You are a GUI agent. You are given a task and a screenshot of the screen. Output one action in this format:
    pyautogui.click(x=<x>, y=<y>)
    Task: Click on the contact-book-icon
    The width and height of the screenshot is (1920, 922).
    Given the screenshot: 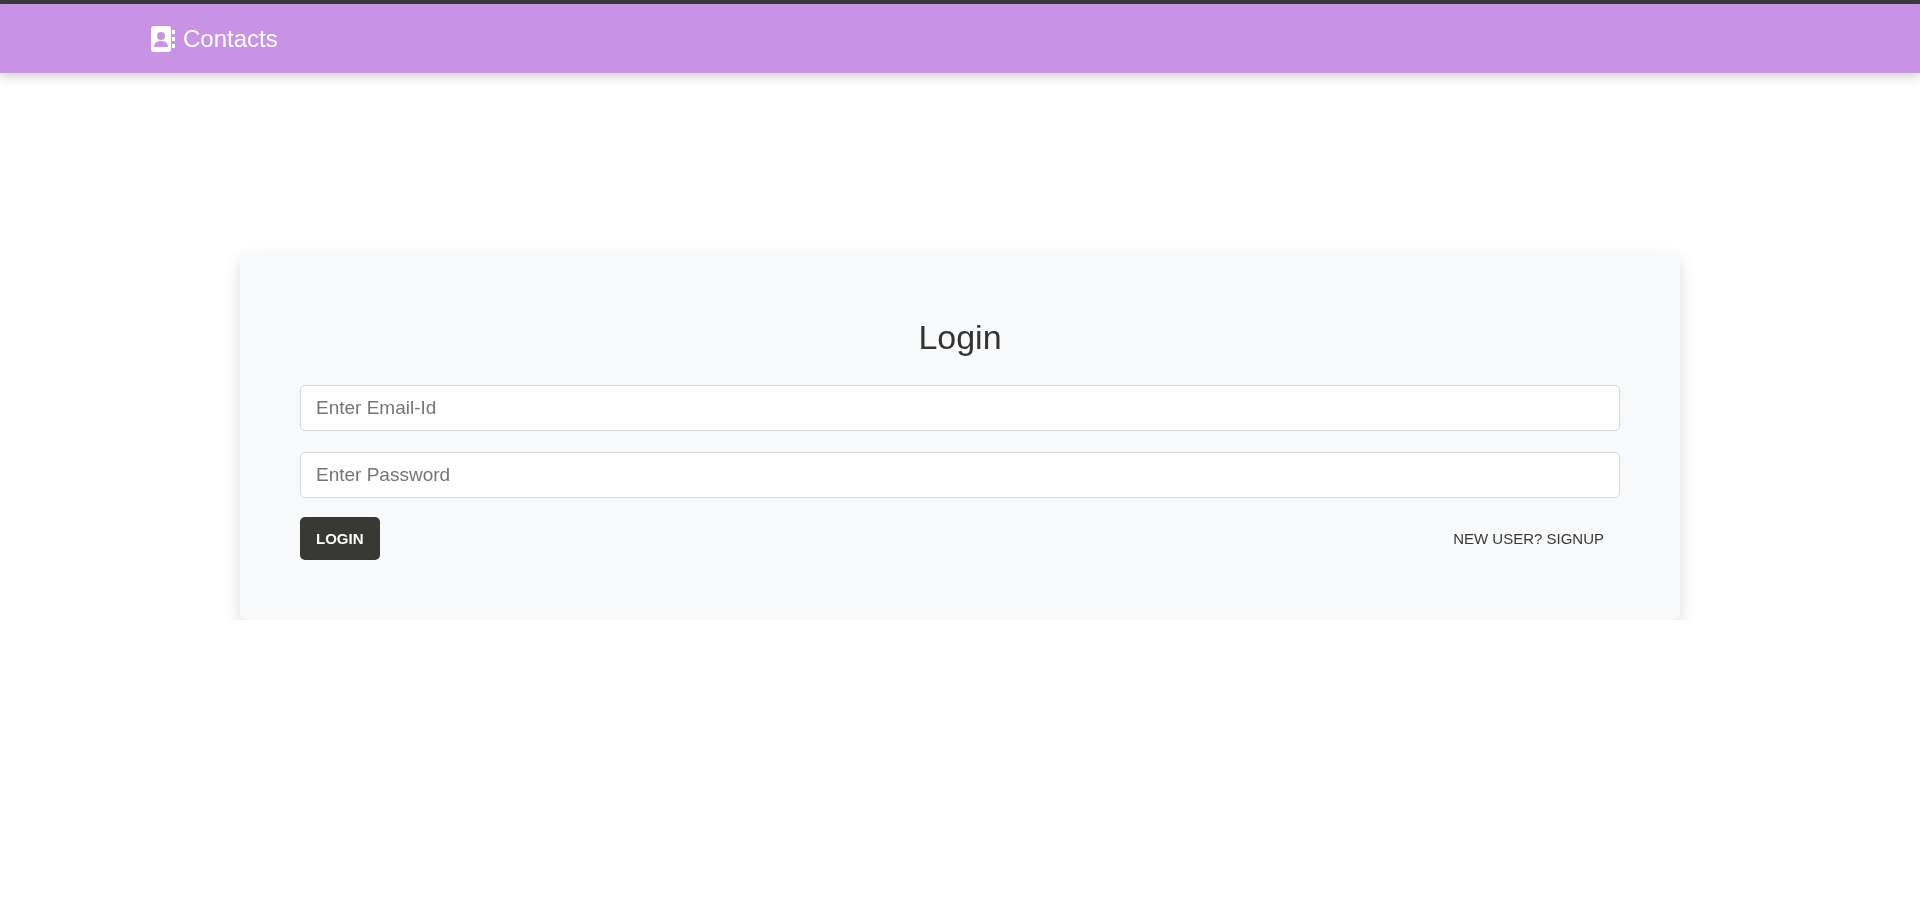 What is the action you would take?
    pyautogui.click(x=163, y=38)
    